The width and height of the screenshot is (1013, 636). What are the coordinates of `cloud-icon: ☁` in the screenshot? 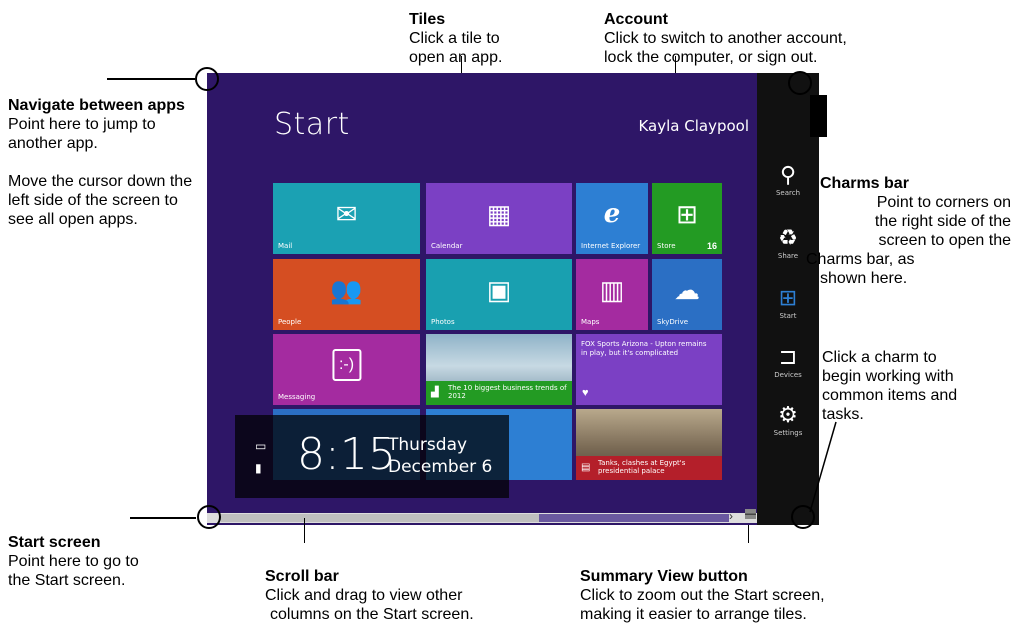 It's located at (687, 290).